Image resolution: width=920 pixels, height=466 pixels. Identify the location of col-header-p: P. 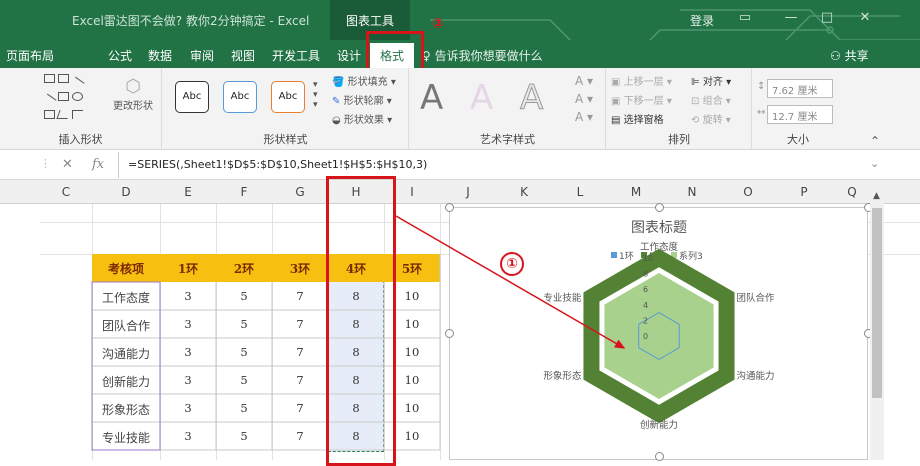
(804, 192).